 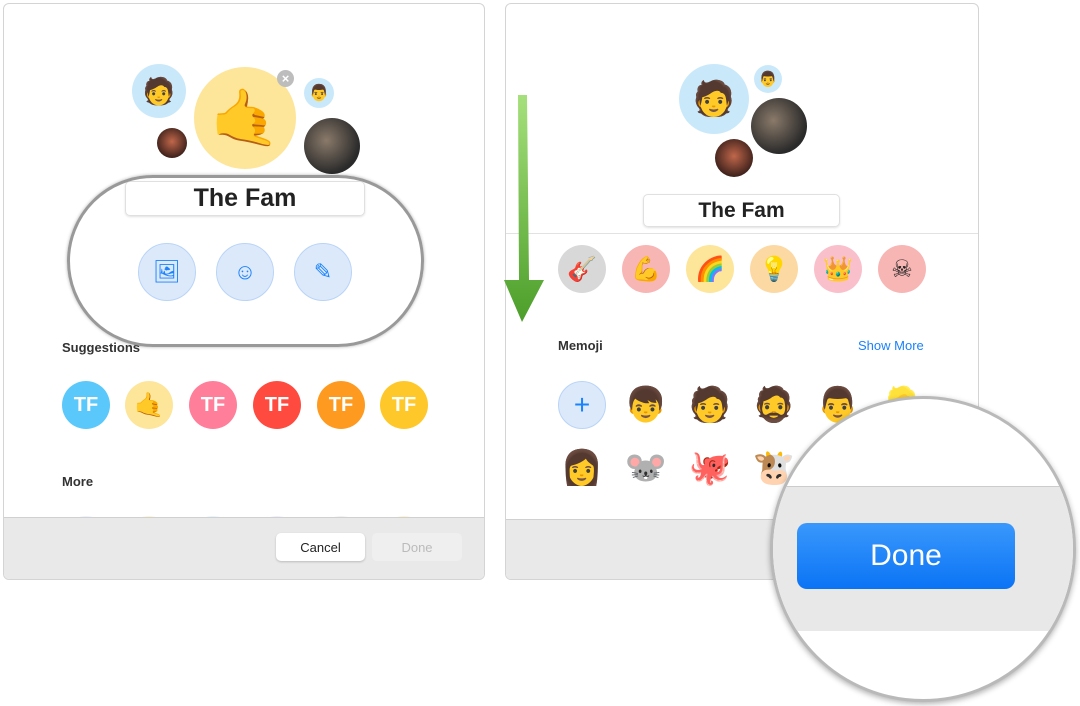 What do you see at coordinates (646, 269) in the screenshot?
I see `emoji-option: 💪` at bounding box center [646, 269].